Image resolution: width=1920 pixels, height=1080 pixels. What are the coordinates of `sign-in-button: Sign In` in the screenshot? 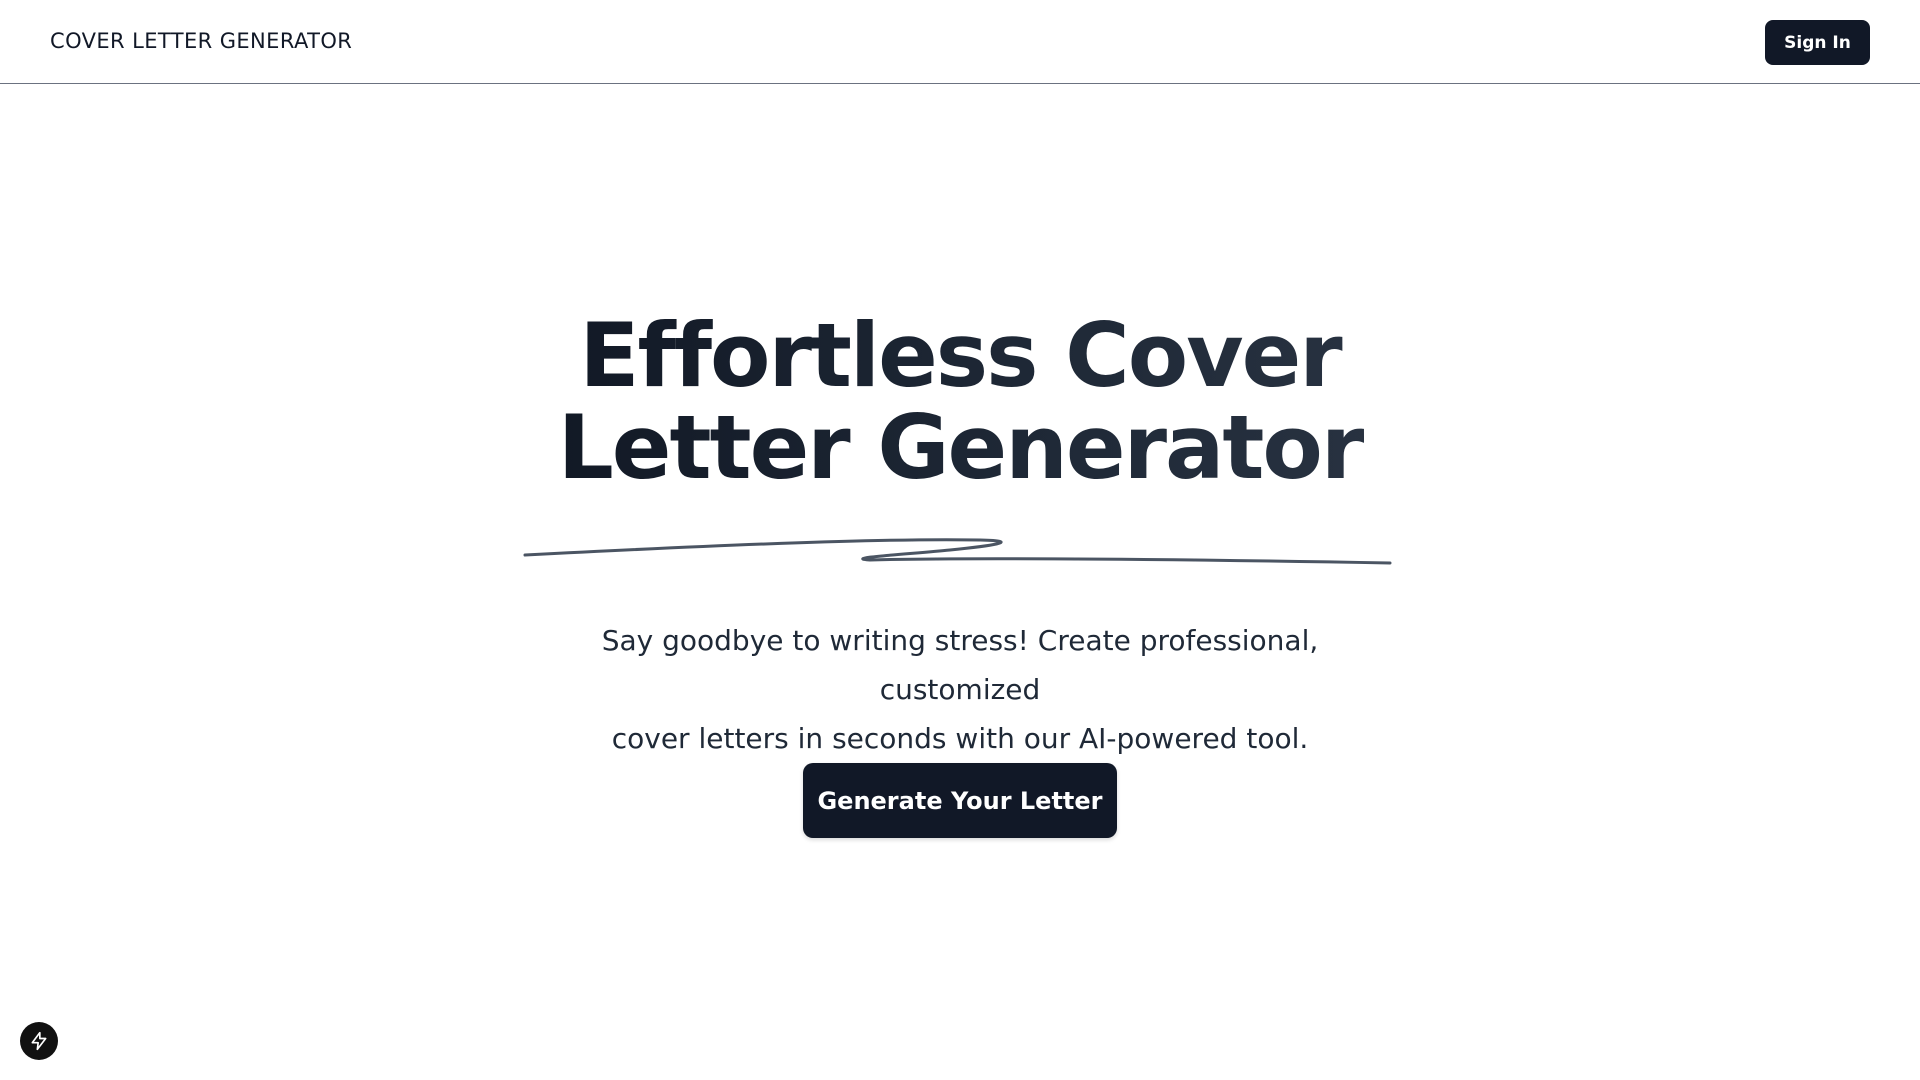 It's located at (1817, 42).